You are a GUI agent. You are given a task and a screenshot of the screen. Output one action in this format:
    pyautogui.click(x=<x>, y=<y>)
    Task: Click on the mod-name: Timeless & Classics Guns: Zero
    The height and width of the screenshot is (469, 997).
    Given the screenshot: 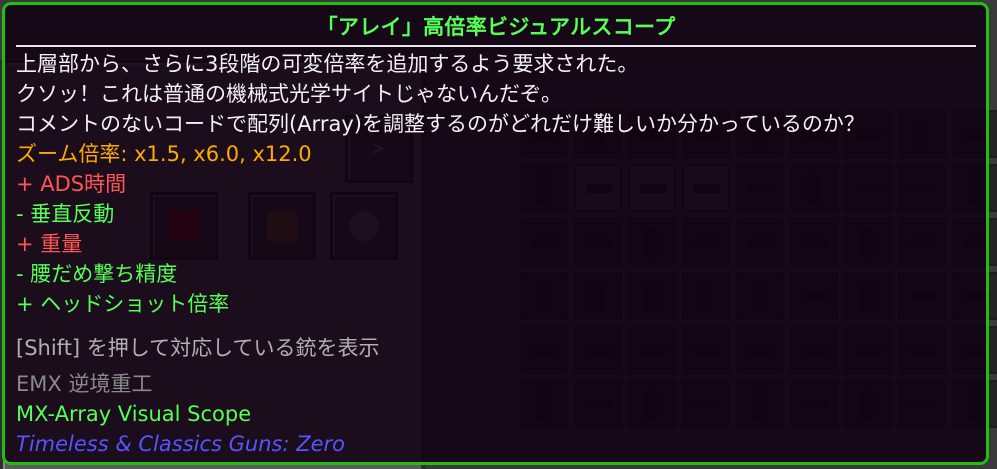 What is the action you would take?
    pyautogui.click(x=181, y=444)
    